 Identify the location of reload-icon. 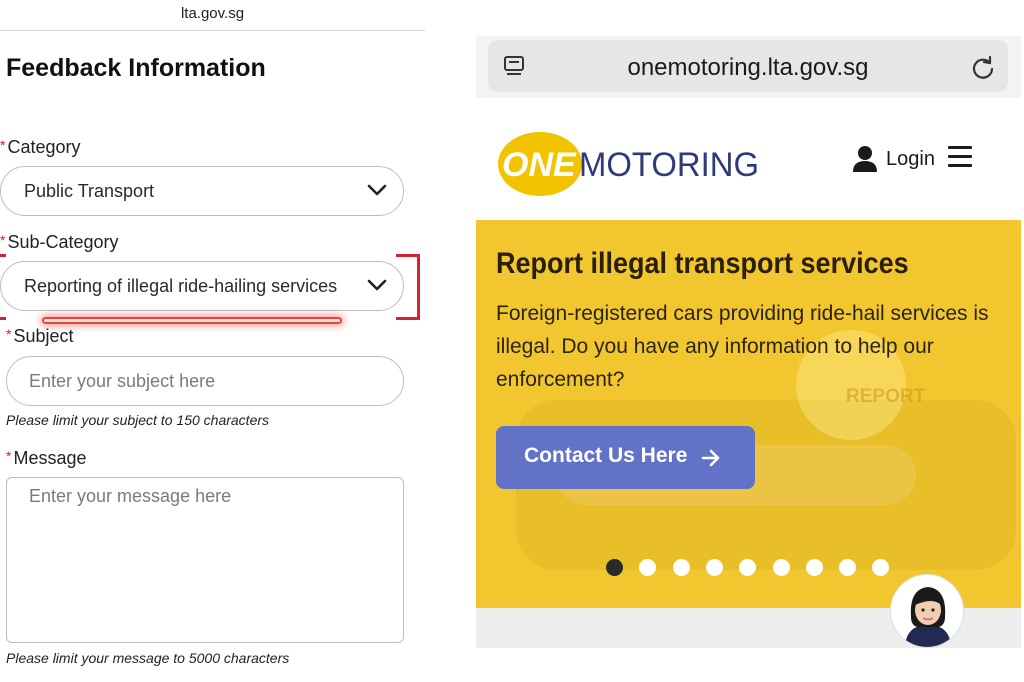
(983, 67).